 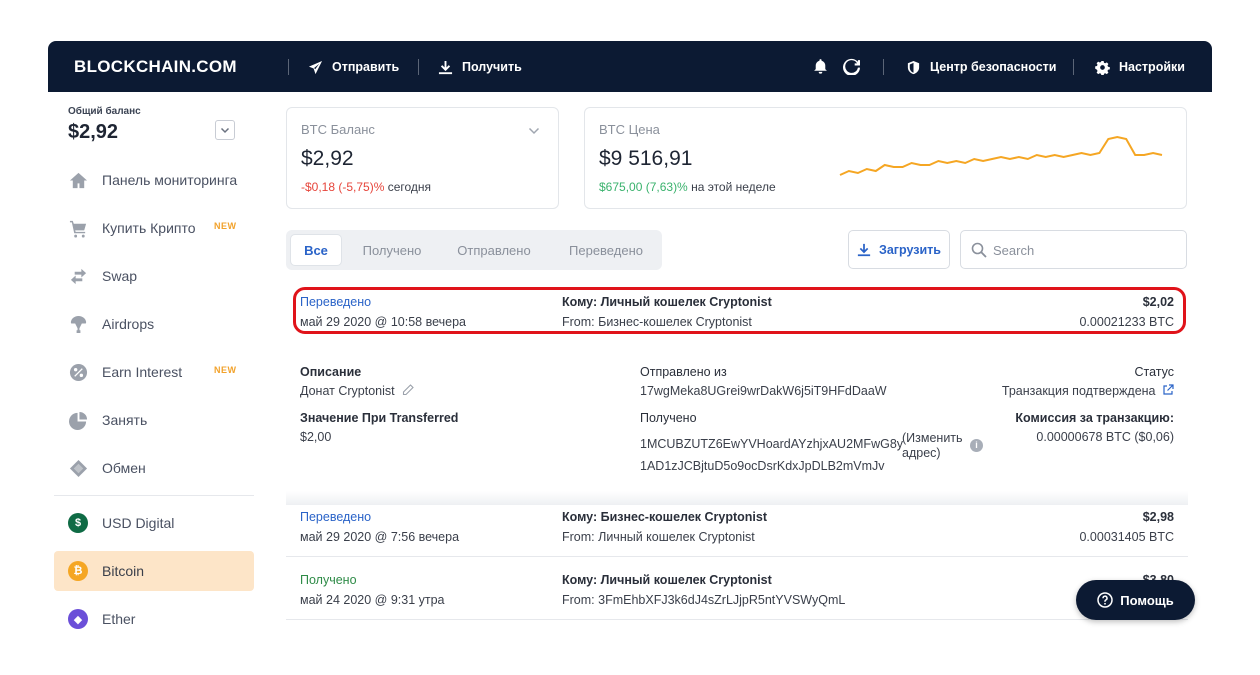 What do you see at coordinates (366, 67) in the screenshot?
I see `send-label: Отправить` at bounding box center [366, 67].